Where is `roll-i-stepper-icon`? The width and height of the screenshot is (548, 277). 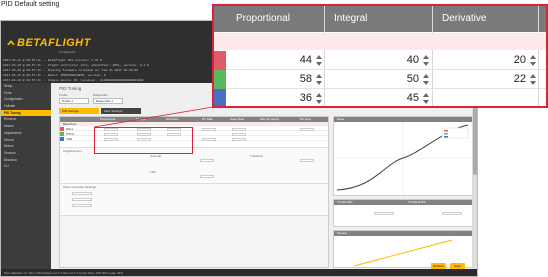
roll-i-stepper-icon is located at coordinates (426, 60).